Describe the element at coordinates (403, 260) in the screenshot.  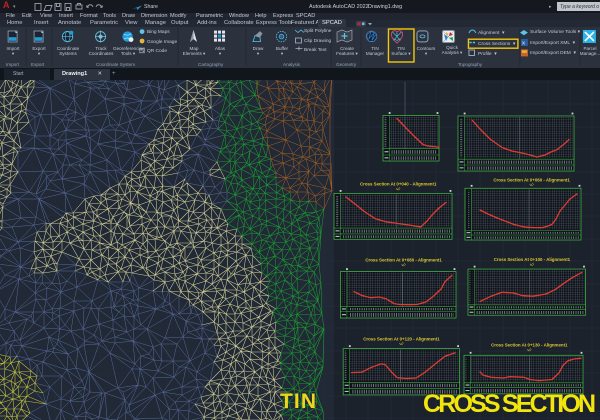
I see `svg-text:Cross Section At 0+080 - Align: Cross Section At 0+080 - Alignment1` at that location.